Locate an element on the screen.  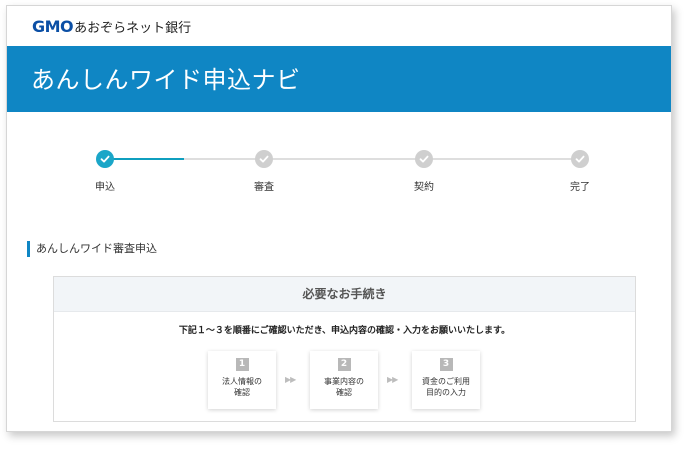
procedures-header: 必要なお手続き is located at coordinates (344, 294).